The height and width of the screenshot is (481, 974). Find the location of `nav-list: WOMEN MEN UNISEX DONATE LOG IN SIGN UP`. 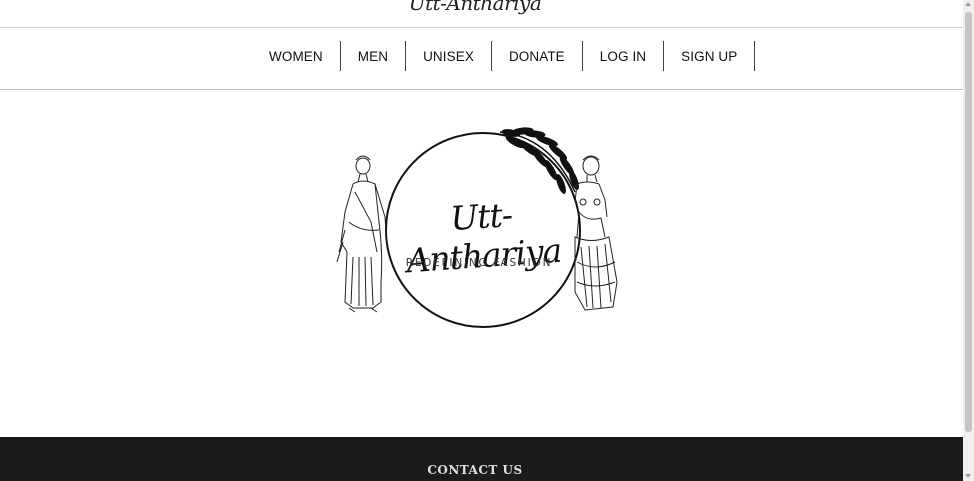

nav-list: WOMEN MEN UNISEX DONATE LOG IN SIGN UP is located at coordinates (507, 56).